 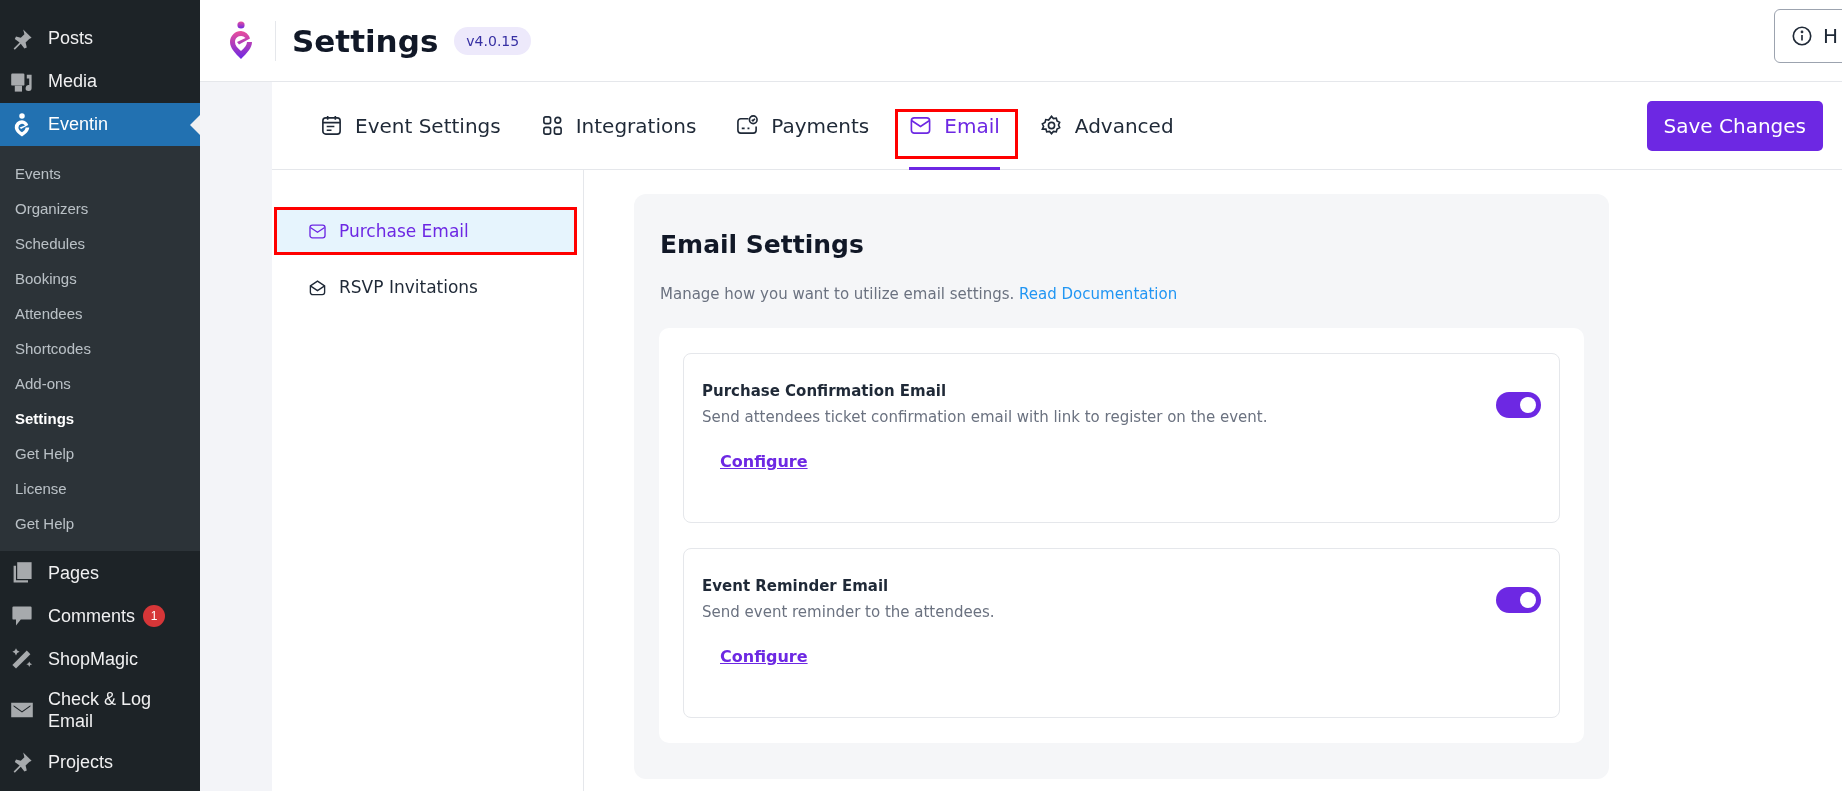 I want to click on admin-menu-item: Projects, so click(x=100, y=761).